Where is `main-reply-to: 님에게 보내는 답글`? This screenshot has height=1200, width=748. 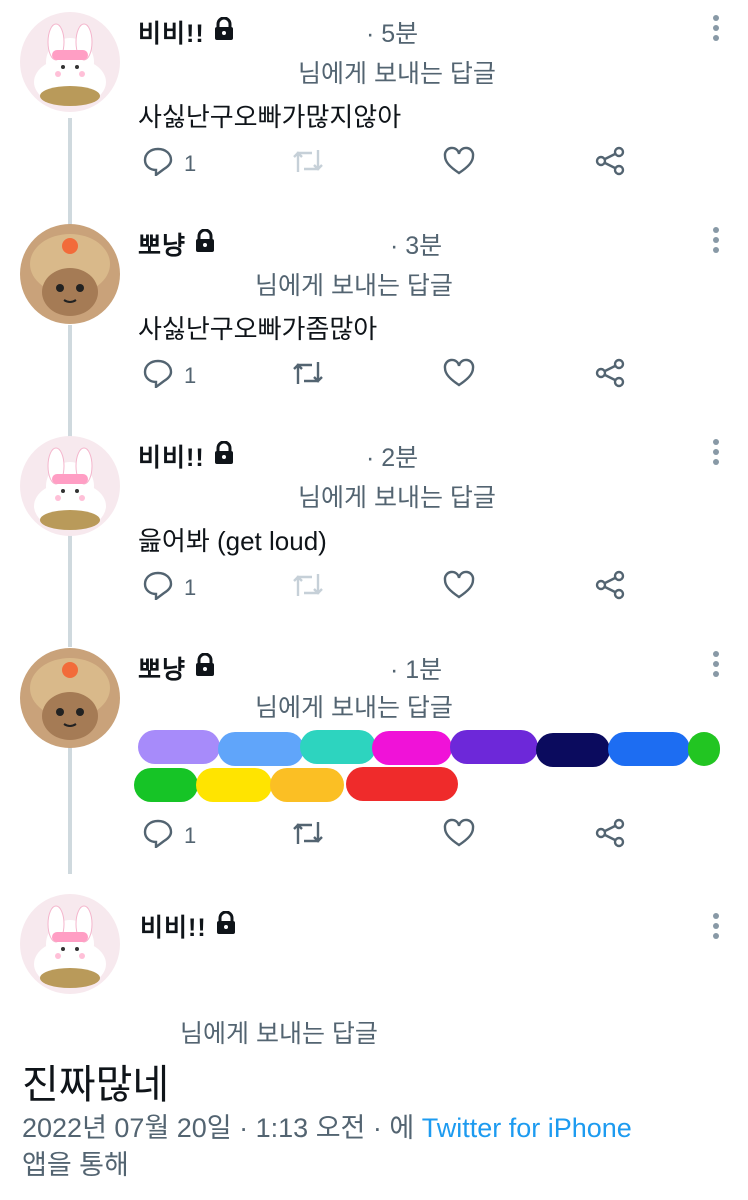 main-reply-to: 님에게 보내는 답글 is located at coordinates (279, 1034).